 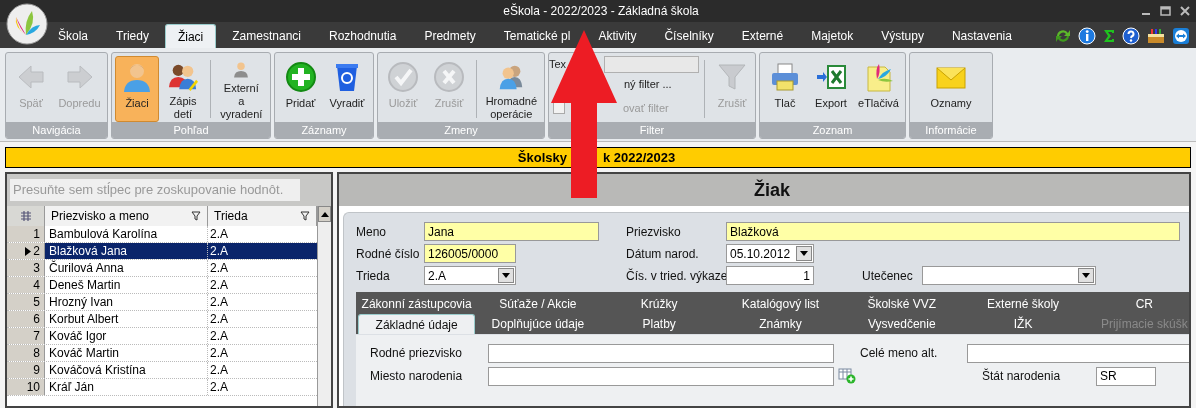 What do you see at coordinates (450, 36) in the screenshot?
I see `menu-tab: Predmety` at bounding box center [450, 36].